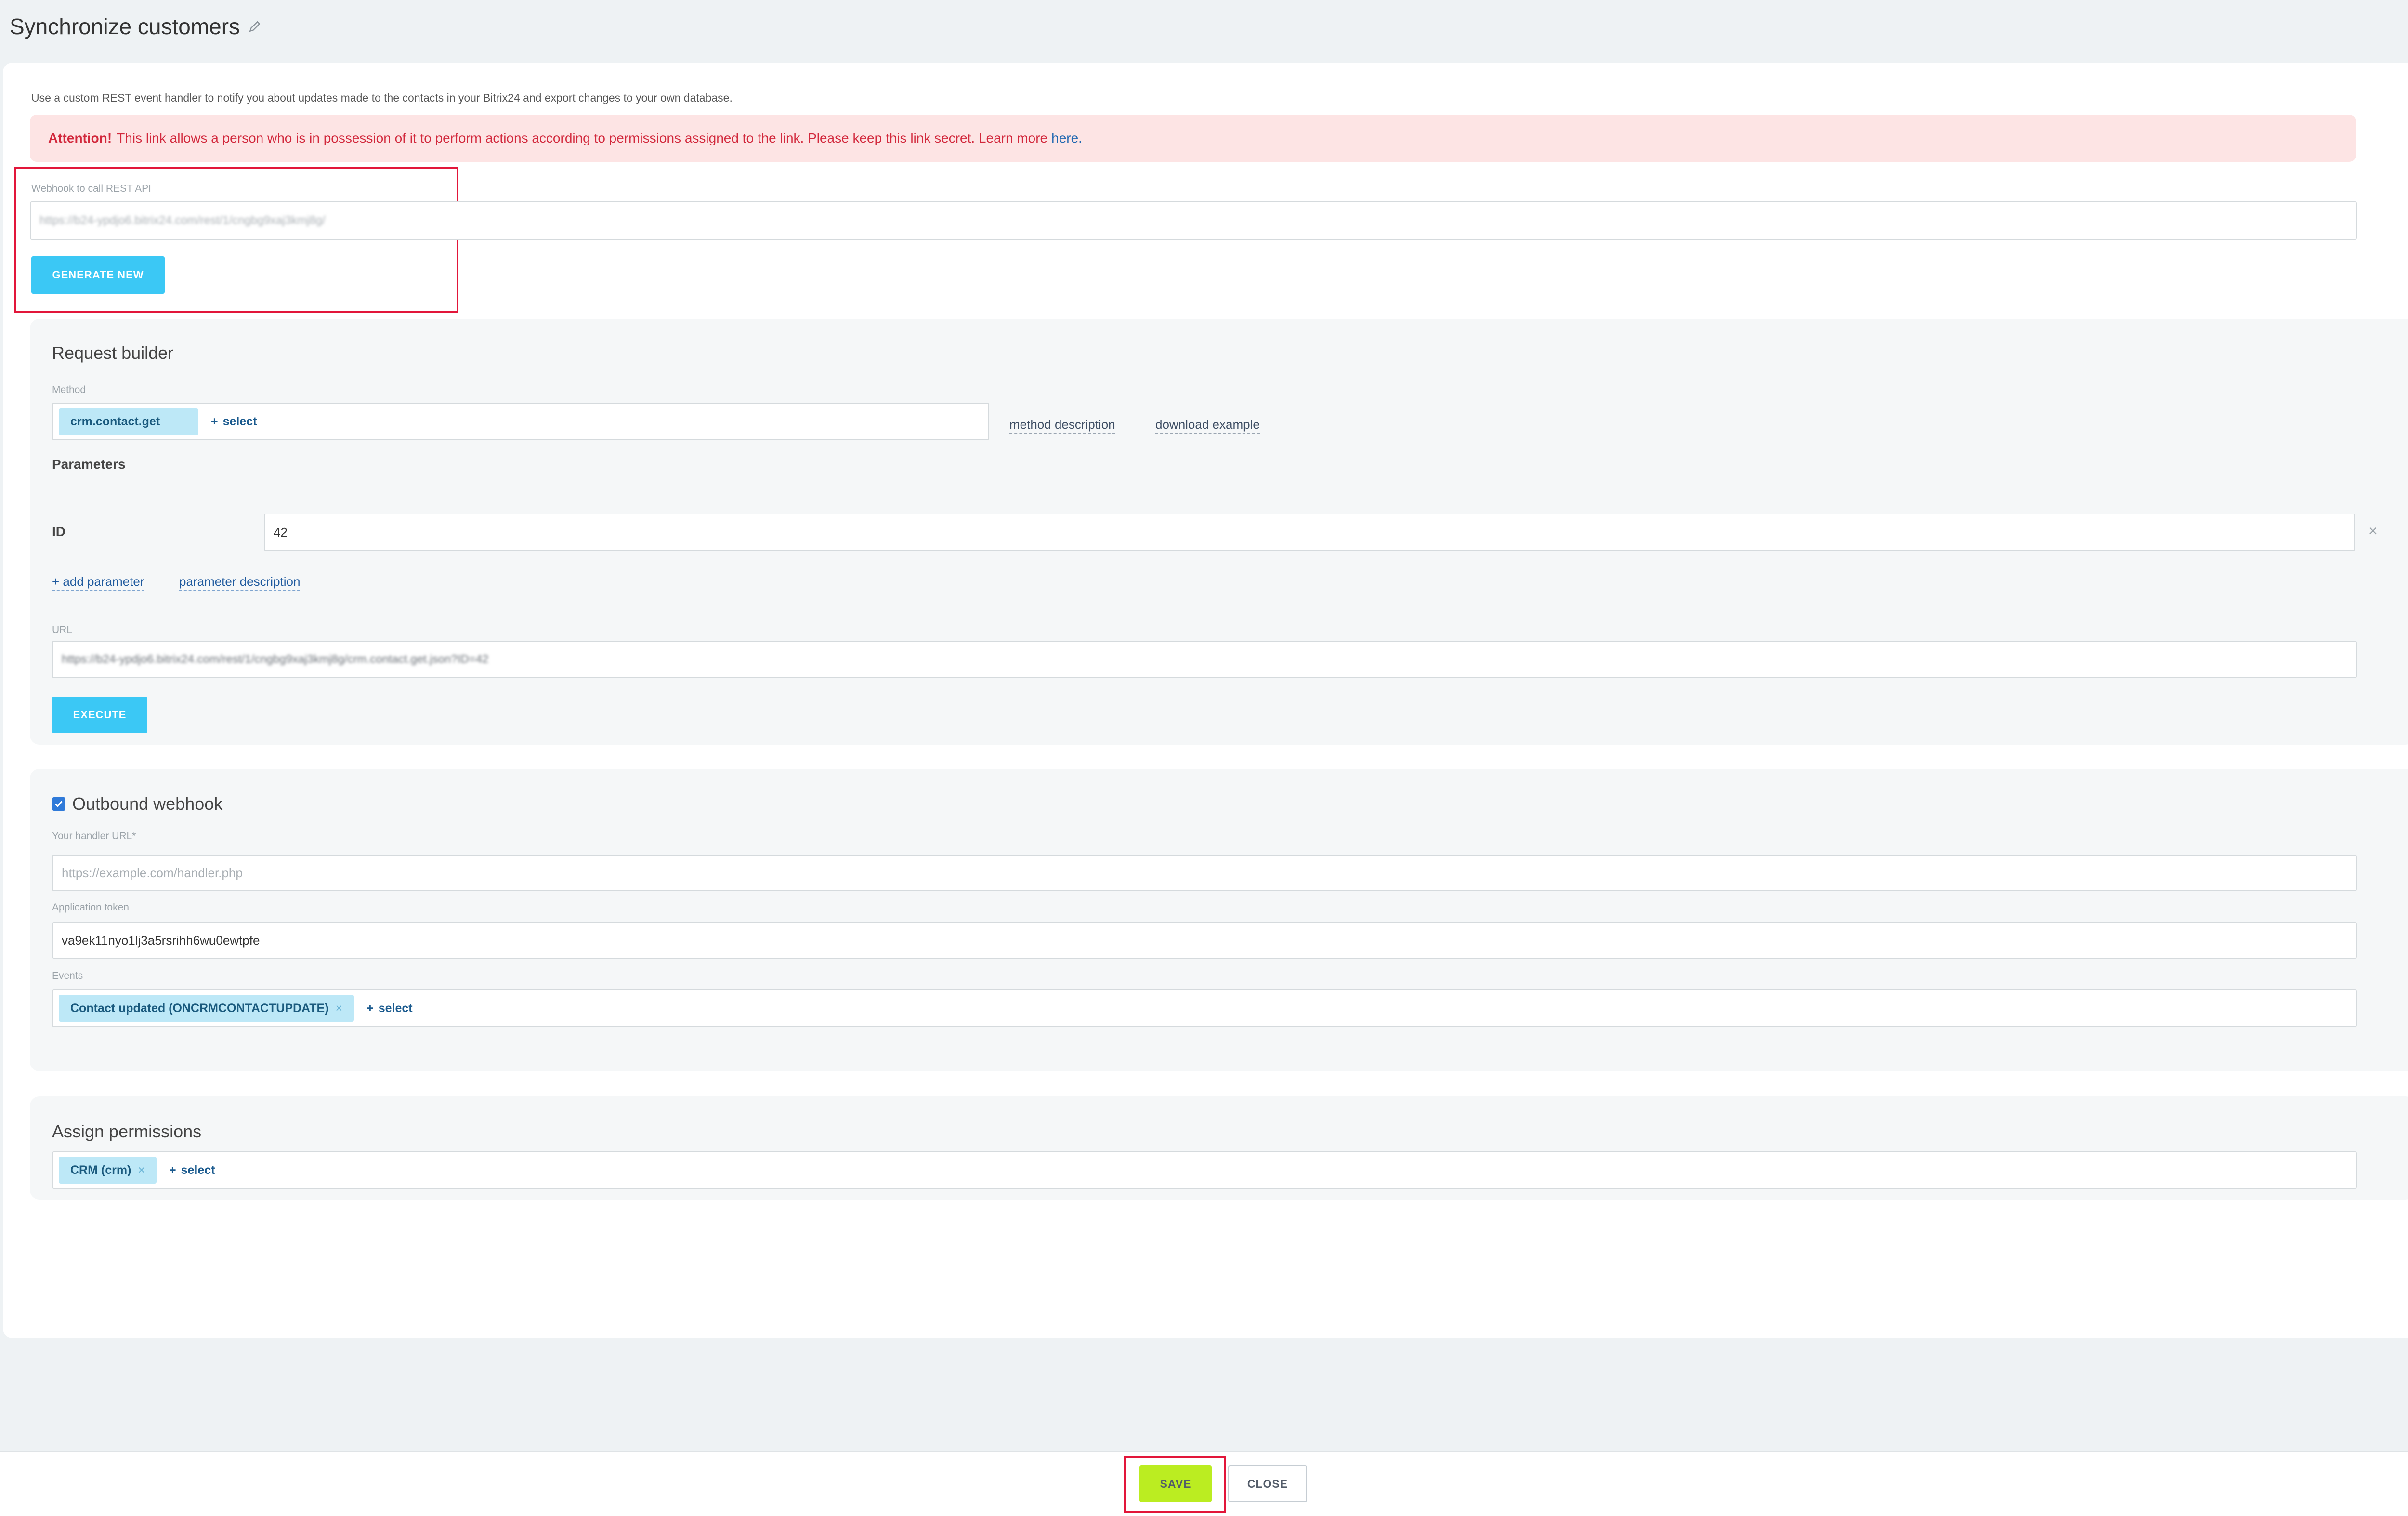  I want to click on method-select-link: + select, so click(234, 422).